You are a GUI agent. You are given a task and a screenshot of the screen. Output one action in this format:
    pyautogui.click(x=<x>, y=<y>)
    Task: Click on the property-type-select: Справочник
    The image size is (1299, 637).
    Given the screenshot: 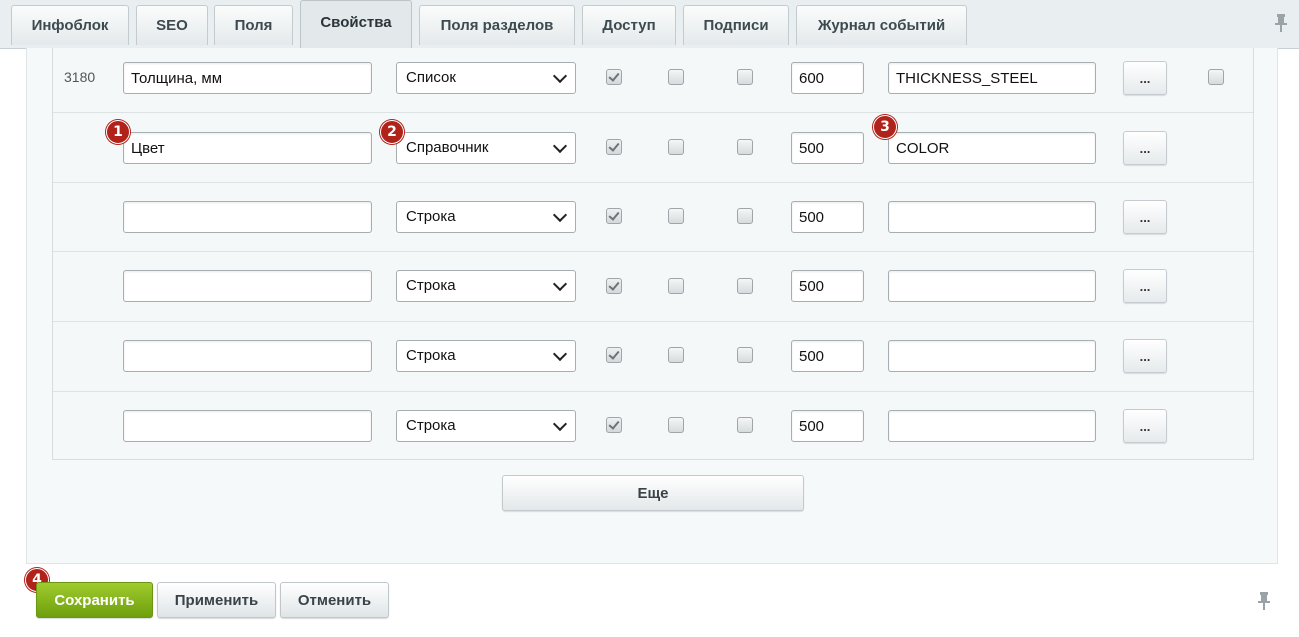 What is the action you would take?
    pyautogui.click(x=486, y=148)
    